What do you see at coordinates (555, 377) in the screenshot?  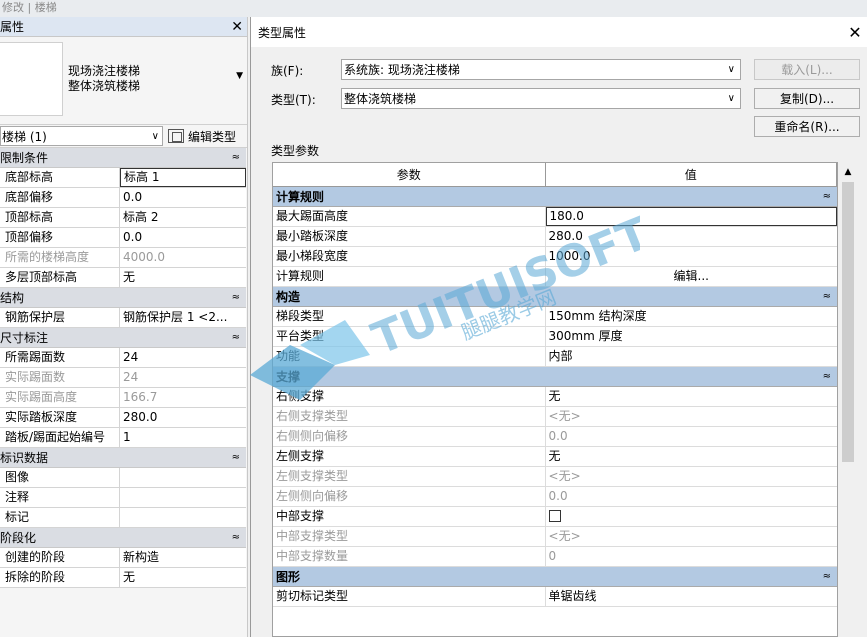 I see `parameter-group: 支撑 ≈` at bounding box center [555, 377].